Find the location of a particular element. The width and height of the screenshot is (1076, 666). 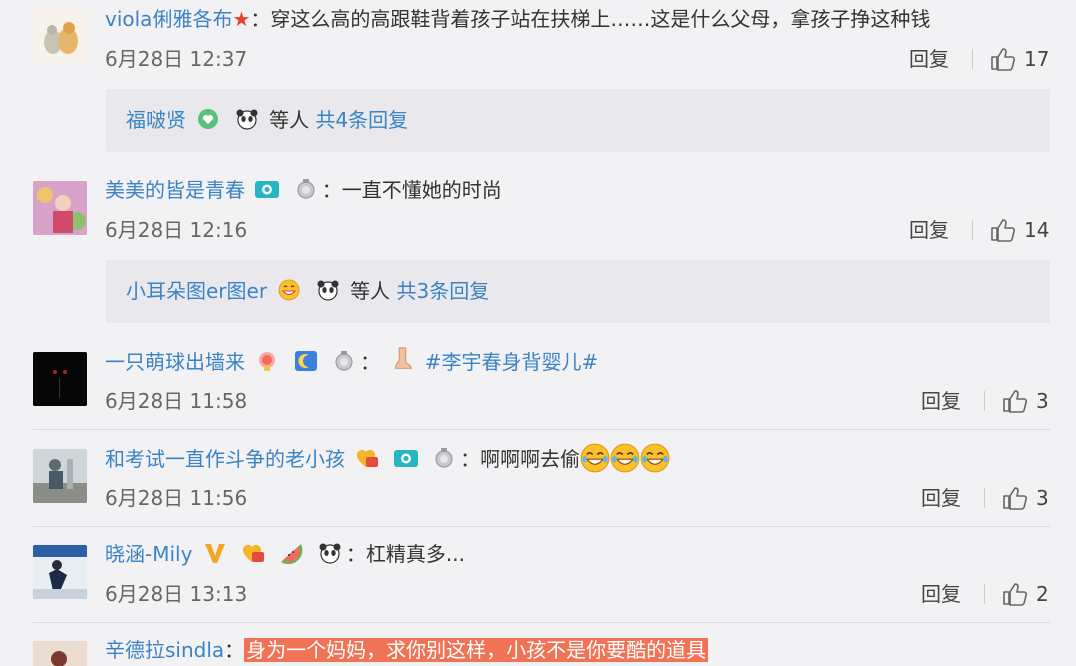

username-link: viola俐雅各布 is located at coordinates (168, 19).